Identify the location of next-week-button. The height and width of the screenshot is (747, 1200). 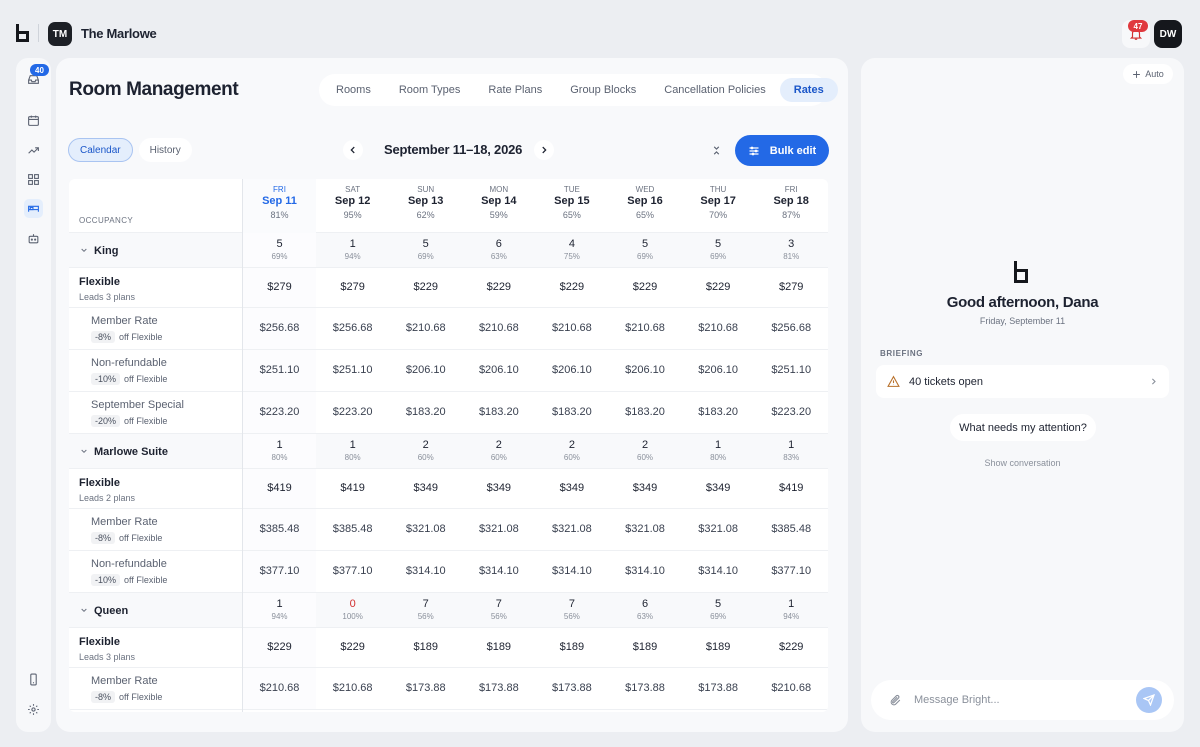
(544, 150).